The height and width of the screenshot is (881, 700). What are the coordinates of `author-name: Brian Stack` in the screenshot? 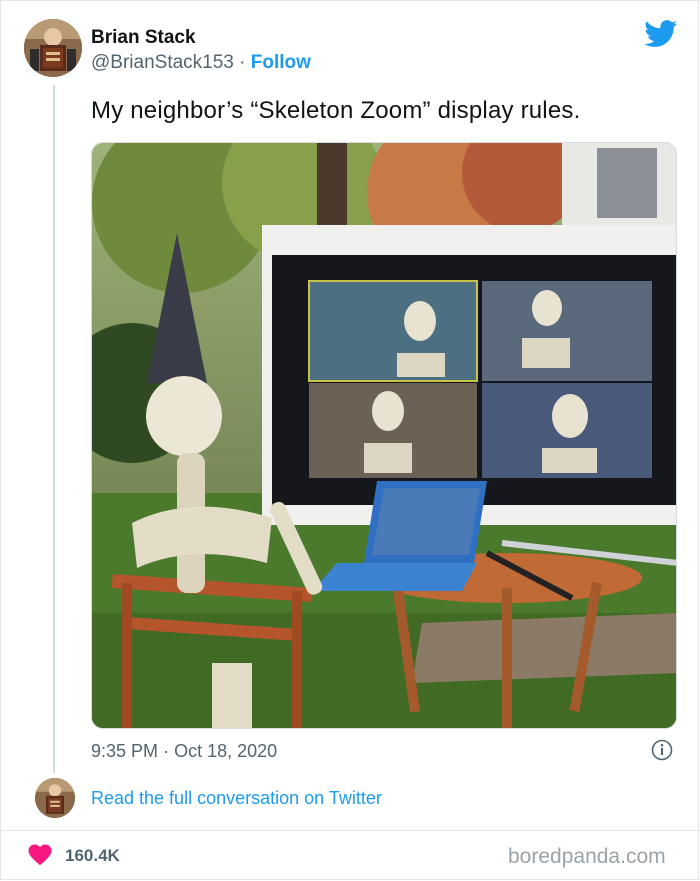 It's located at (143, 38).